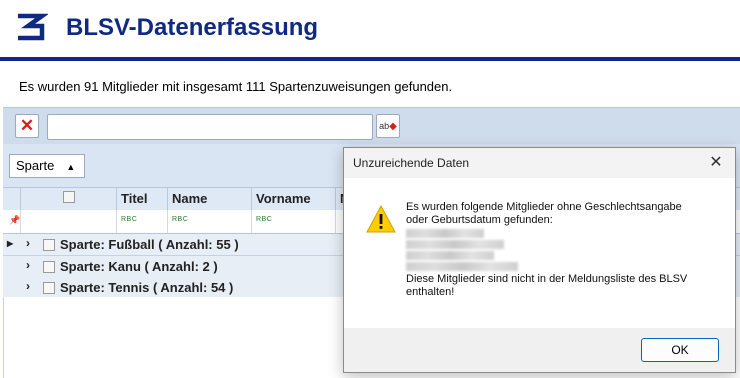 The height and width of the screenshot is (378, 740). I want to click on group-by-sparte-button: Sparte ▲, so click(47, 166).